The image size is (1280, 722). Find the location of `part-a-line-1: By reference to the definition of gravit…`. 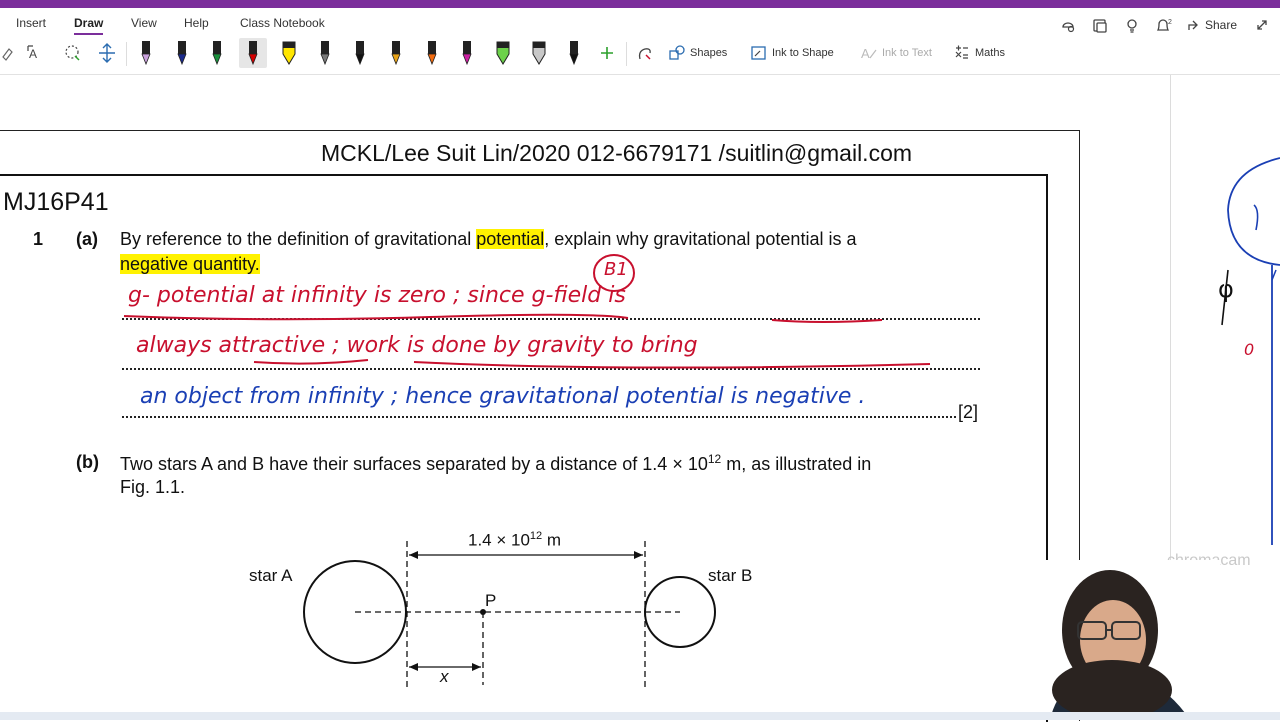

part-a-line-1: By reference to the definition of gravit… is located at coordinates (488, 239).